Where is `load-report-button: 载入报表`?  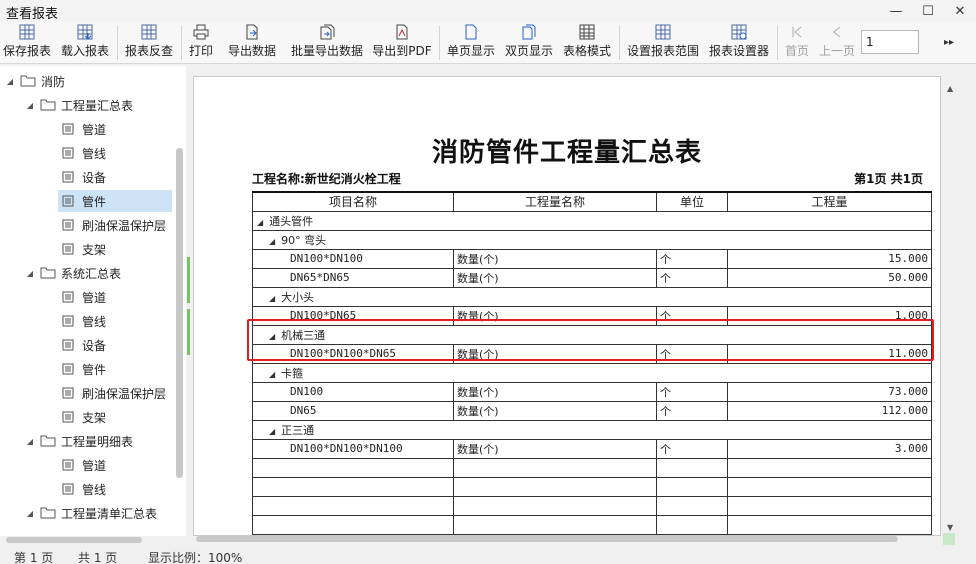
load-report-button: 载入报表 is located at coordinates (85, 43).